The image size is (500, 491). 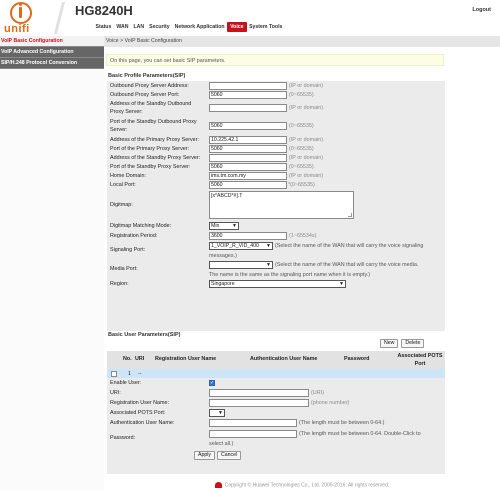 I want to click on digitmap-mode-select: Min ▼, so click(x=224, y=226).